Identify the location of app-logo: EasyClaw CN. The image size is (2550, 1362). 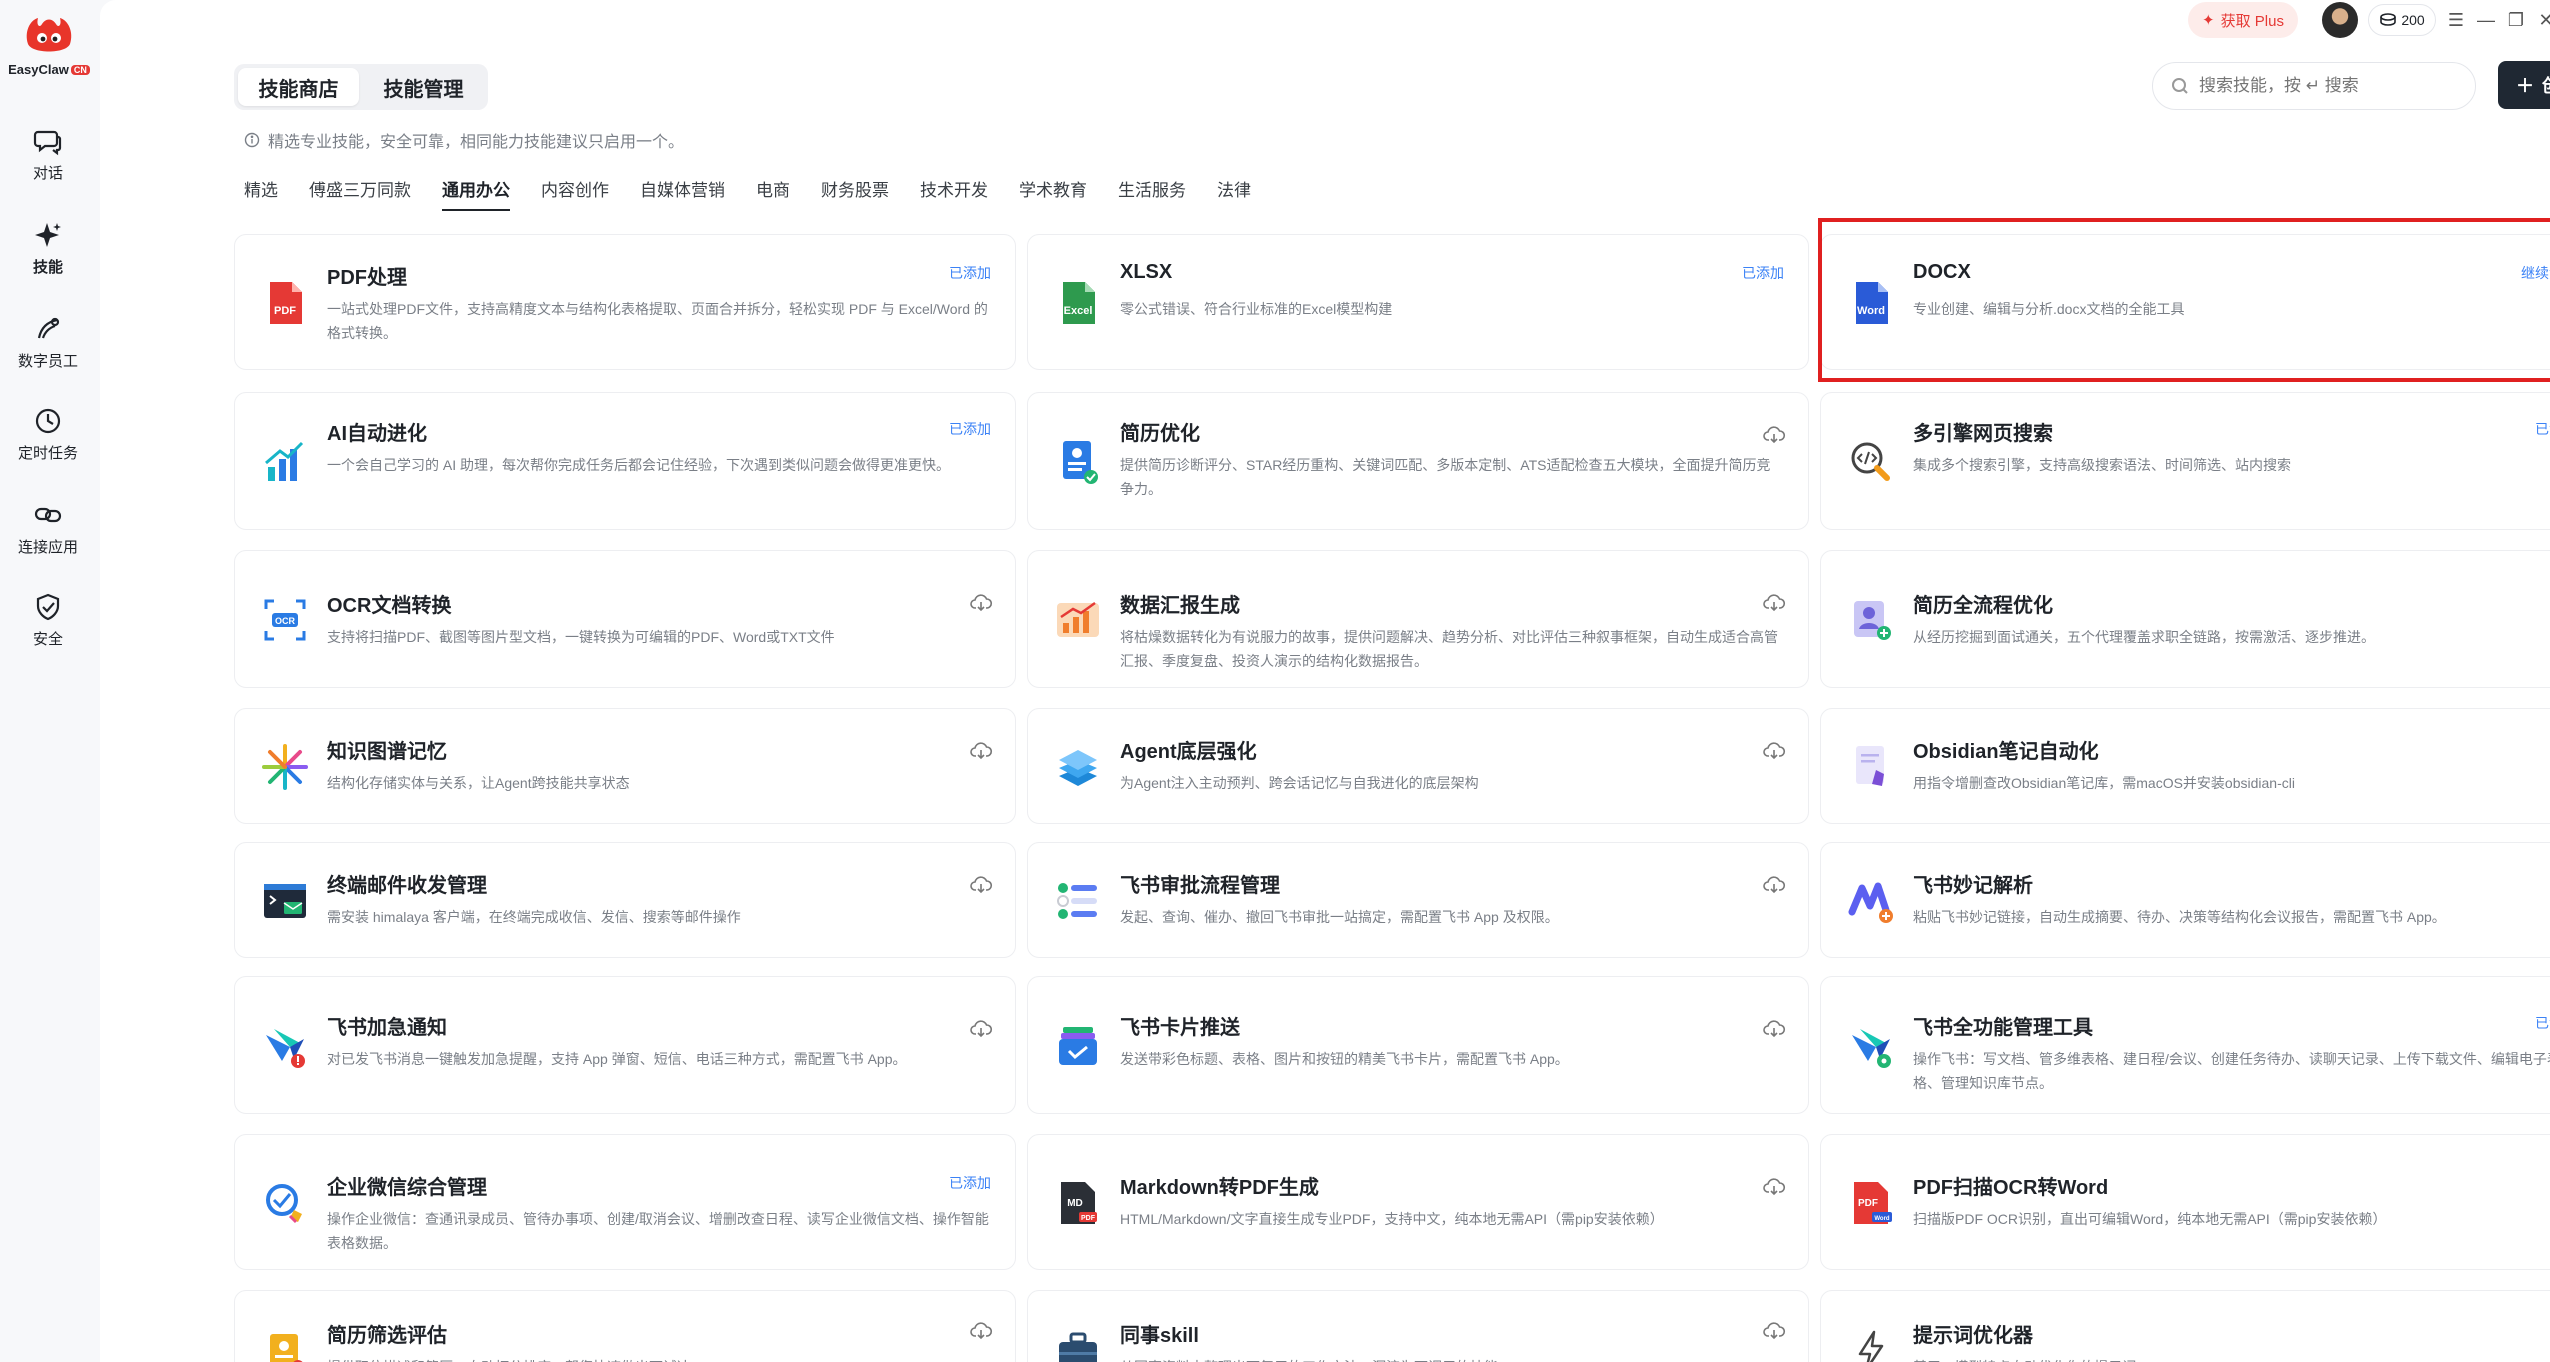
(49, 50).